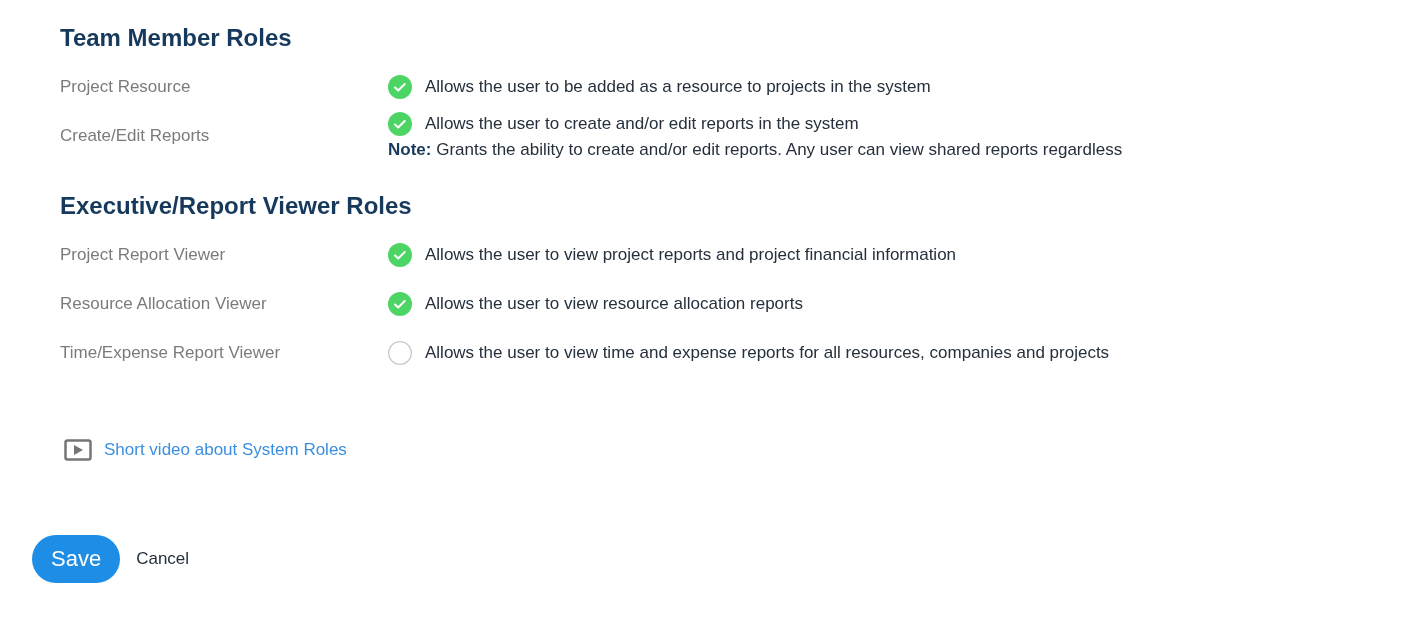 Image resolution: width=1421 pixels, height=636 pixels. What do you see at coordinates (163, 559) in the screenshot?
I see `cancel-button: Cancel` at bounding box center [163, 559].